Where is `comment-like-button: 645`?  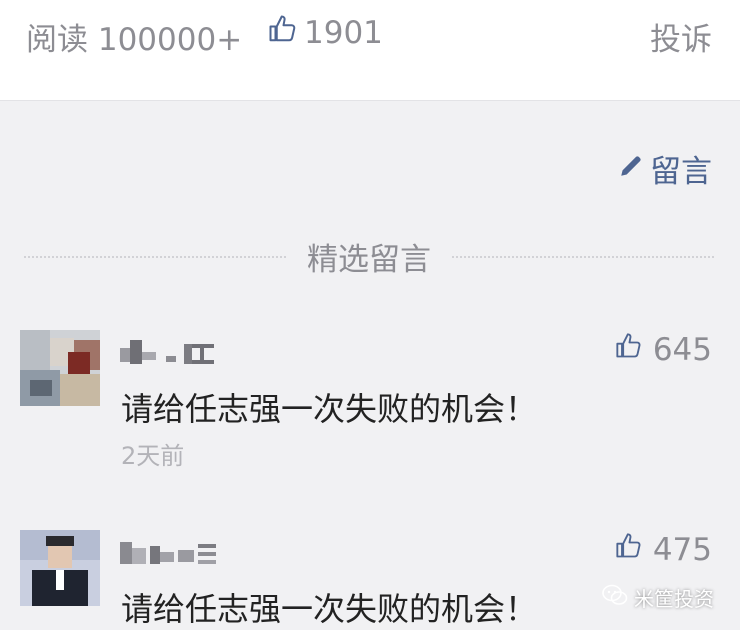
comment-like-button: 645 is located at coordinates (663, 350).